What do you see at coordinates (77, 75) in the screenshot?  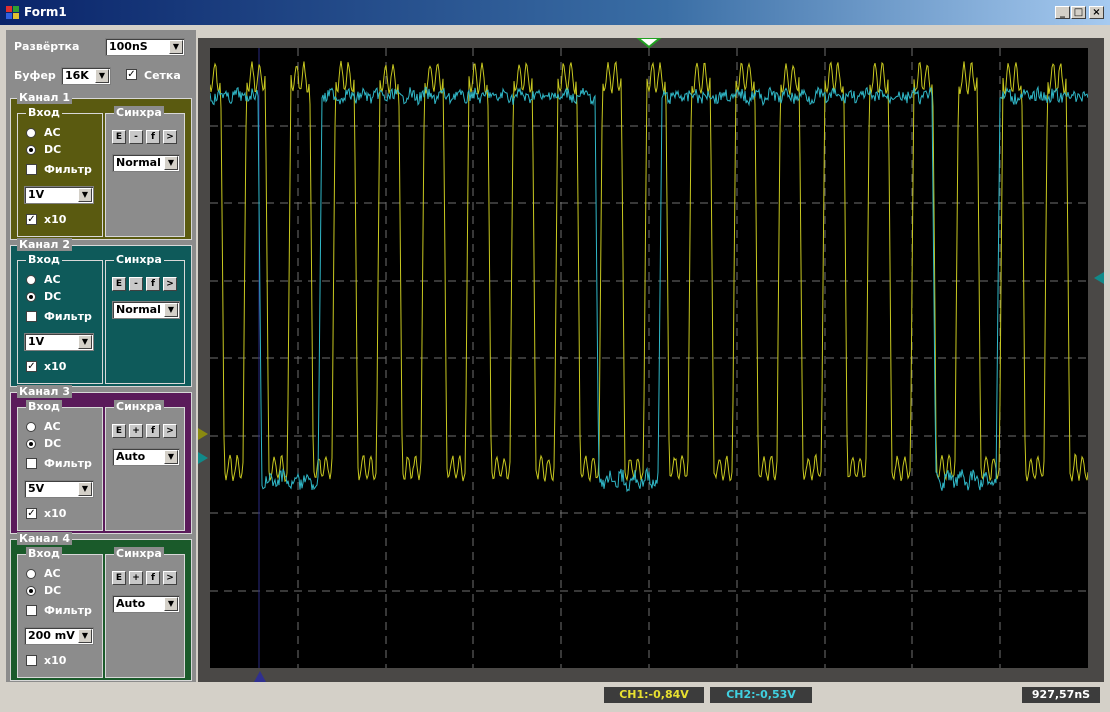 I see `buffer-value: 16K` at bounding box center [77, 75].